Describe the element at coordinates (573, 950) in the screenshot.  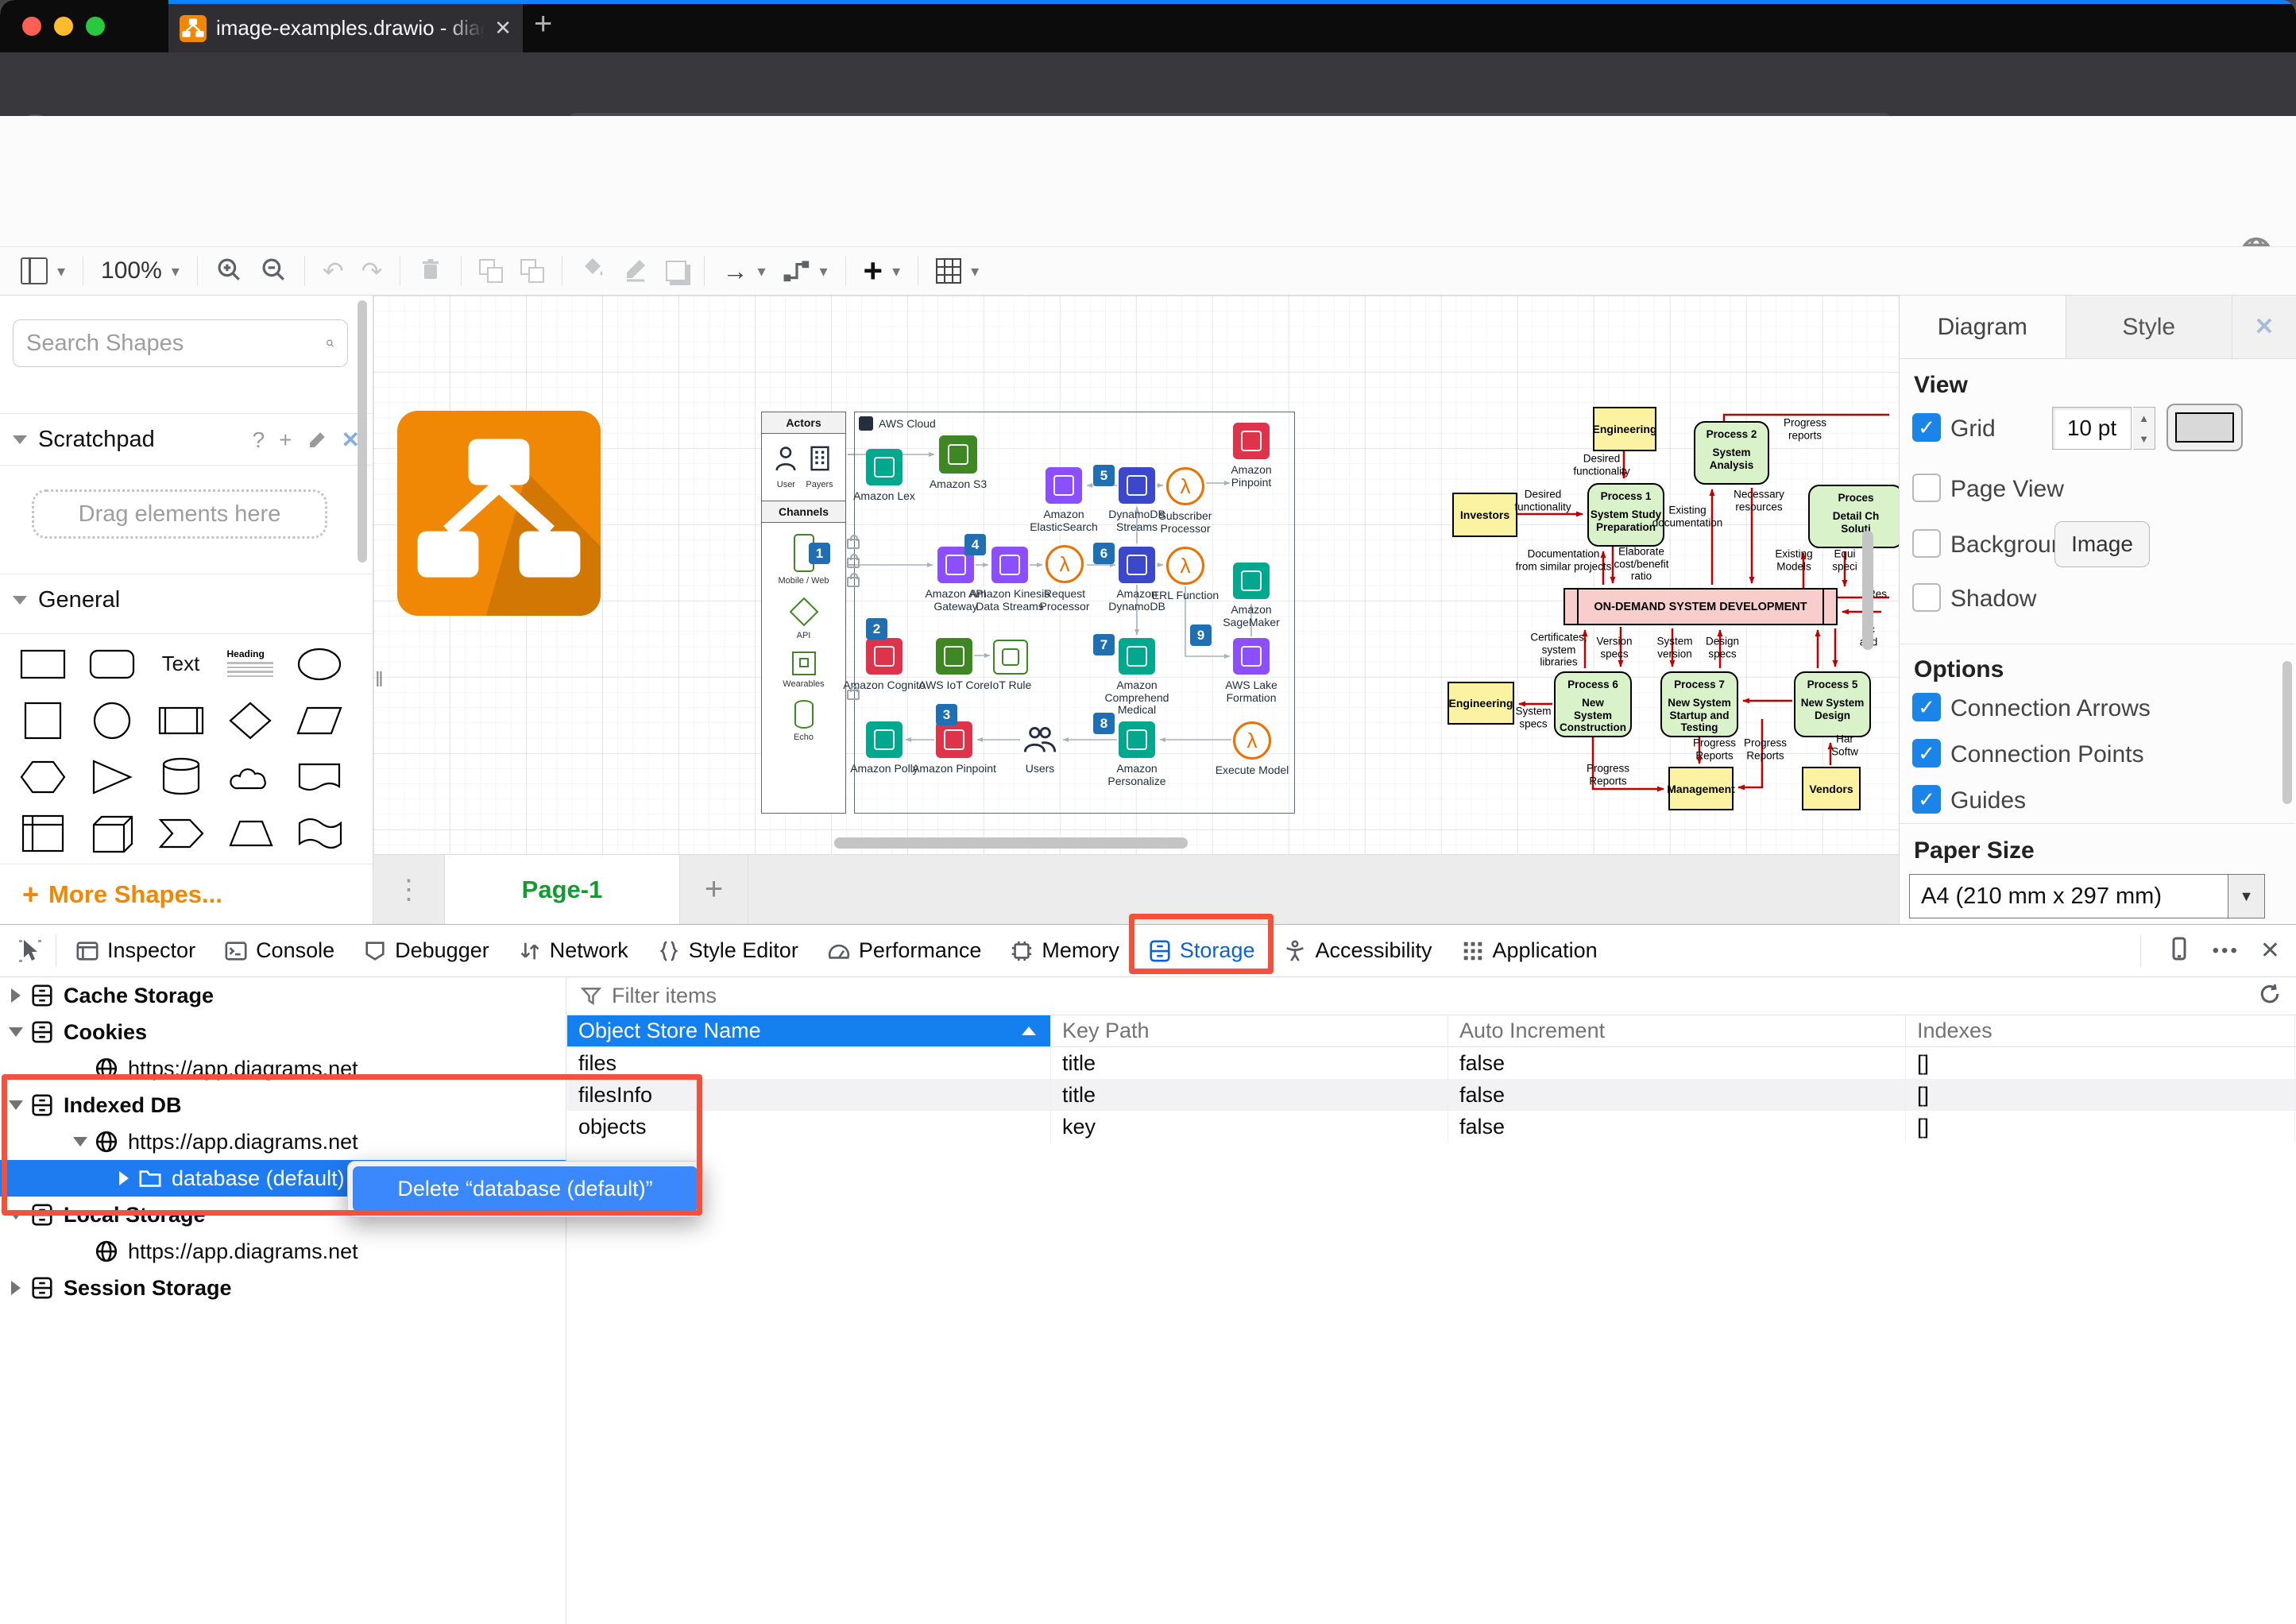
I see `devtools-tab-network: Network` at that location.